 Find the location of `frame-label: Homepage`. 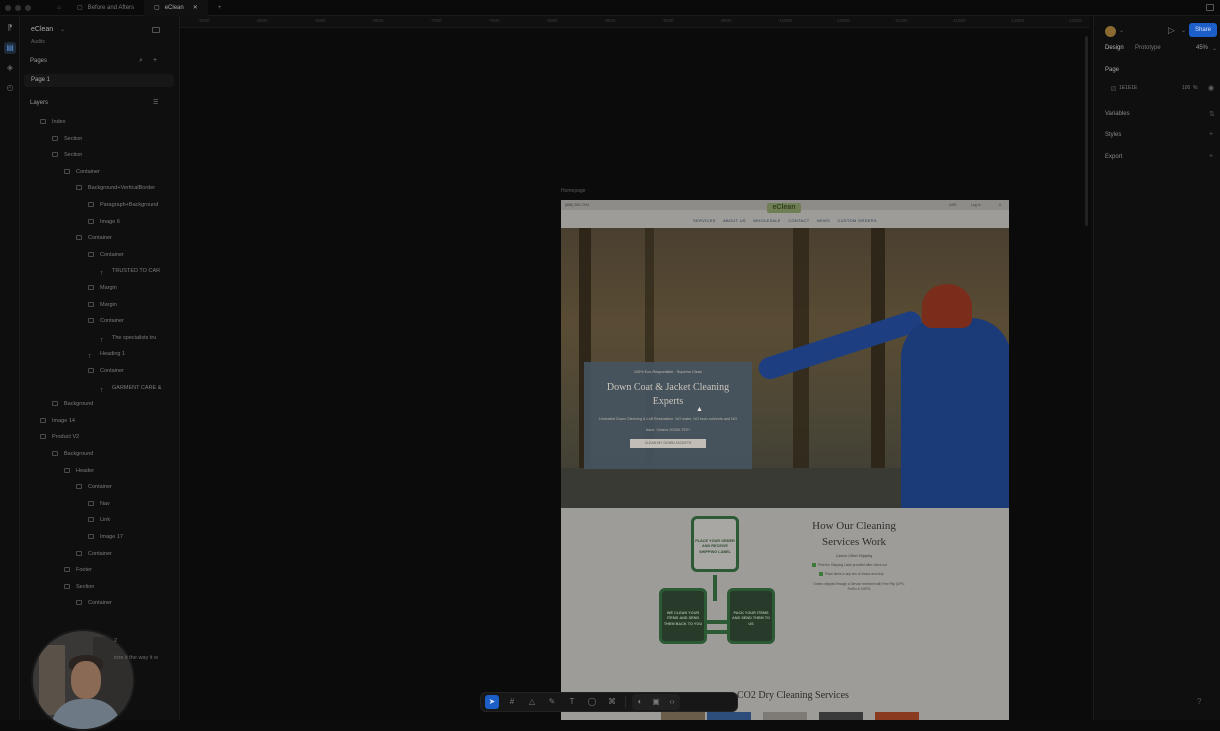

frame-label: Homepage is located at coordinates (573, 191).